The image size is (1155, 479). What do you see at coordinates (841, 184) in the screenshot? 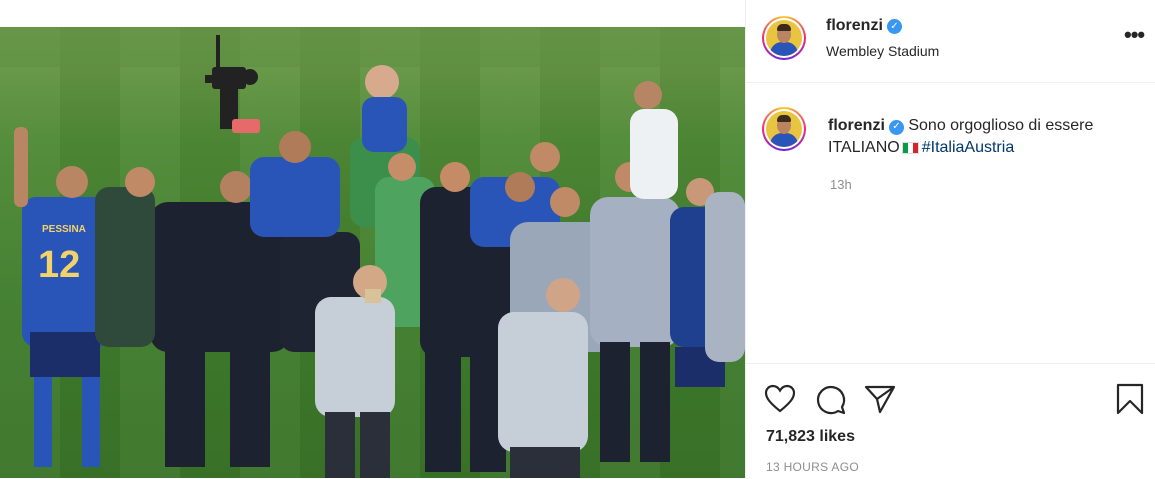
I see `caption-timestamp: 13h` at bounding box center [841, 184].